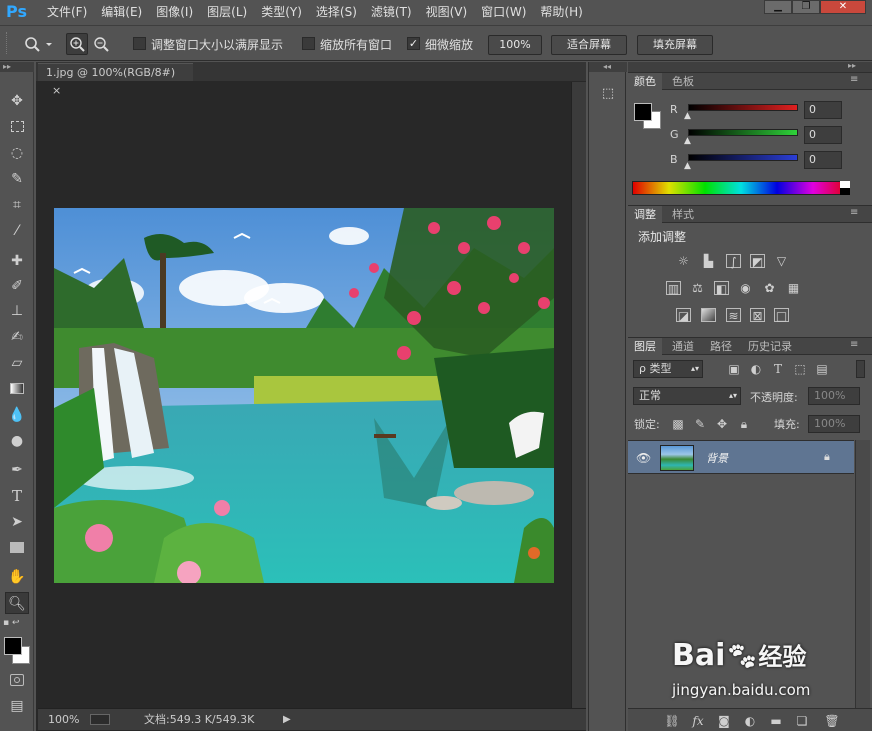 This screenshot has width=872, height=731. What do you see at coordinates (391, 12) in the screenshot?
I see `menu-filter: 滤镜(T)` at bounding box center [391, 12].